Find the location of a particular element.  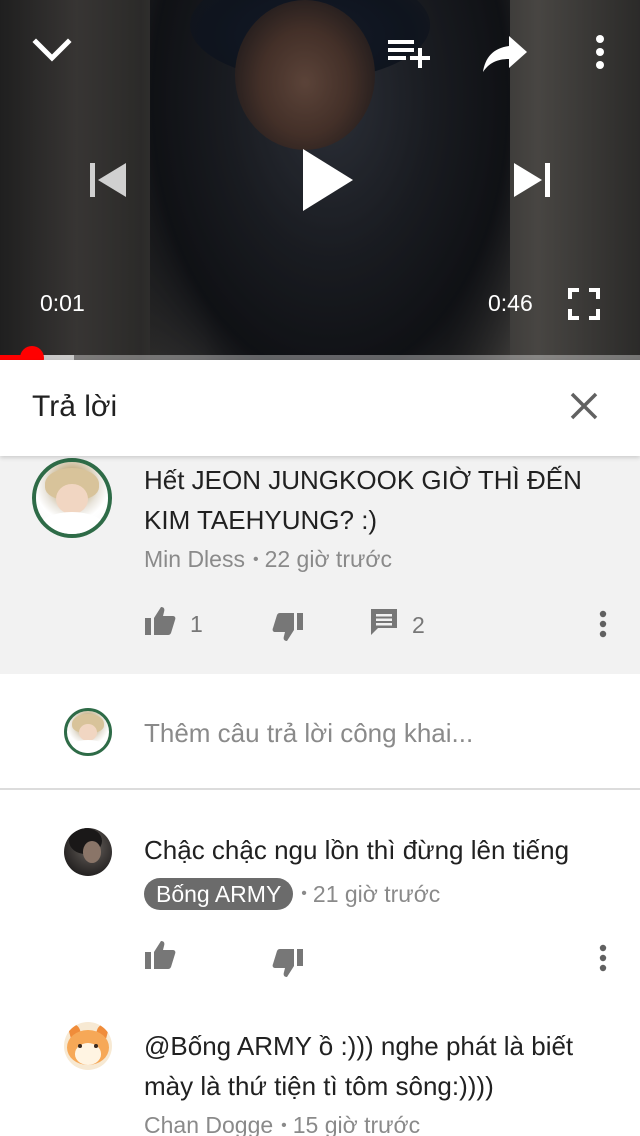

video-duration: 0:46 is located at coordinates (510, 303).